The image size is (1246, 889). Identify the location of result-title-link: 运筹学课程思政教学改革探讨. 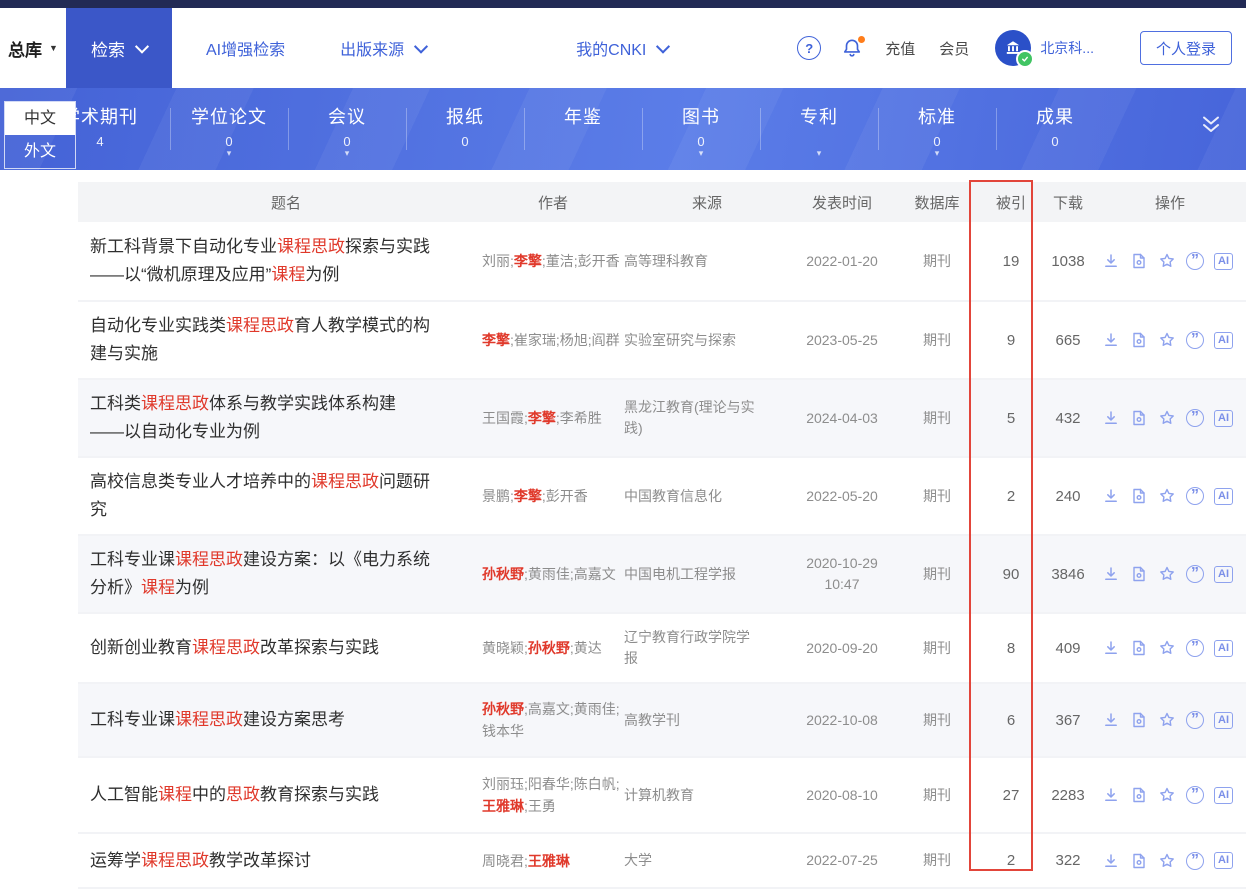
(286, 861).